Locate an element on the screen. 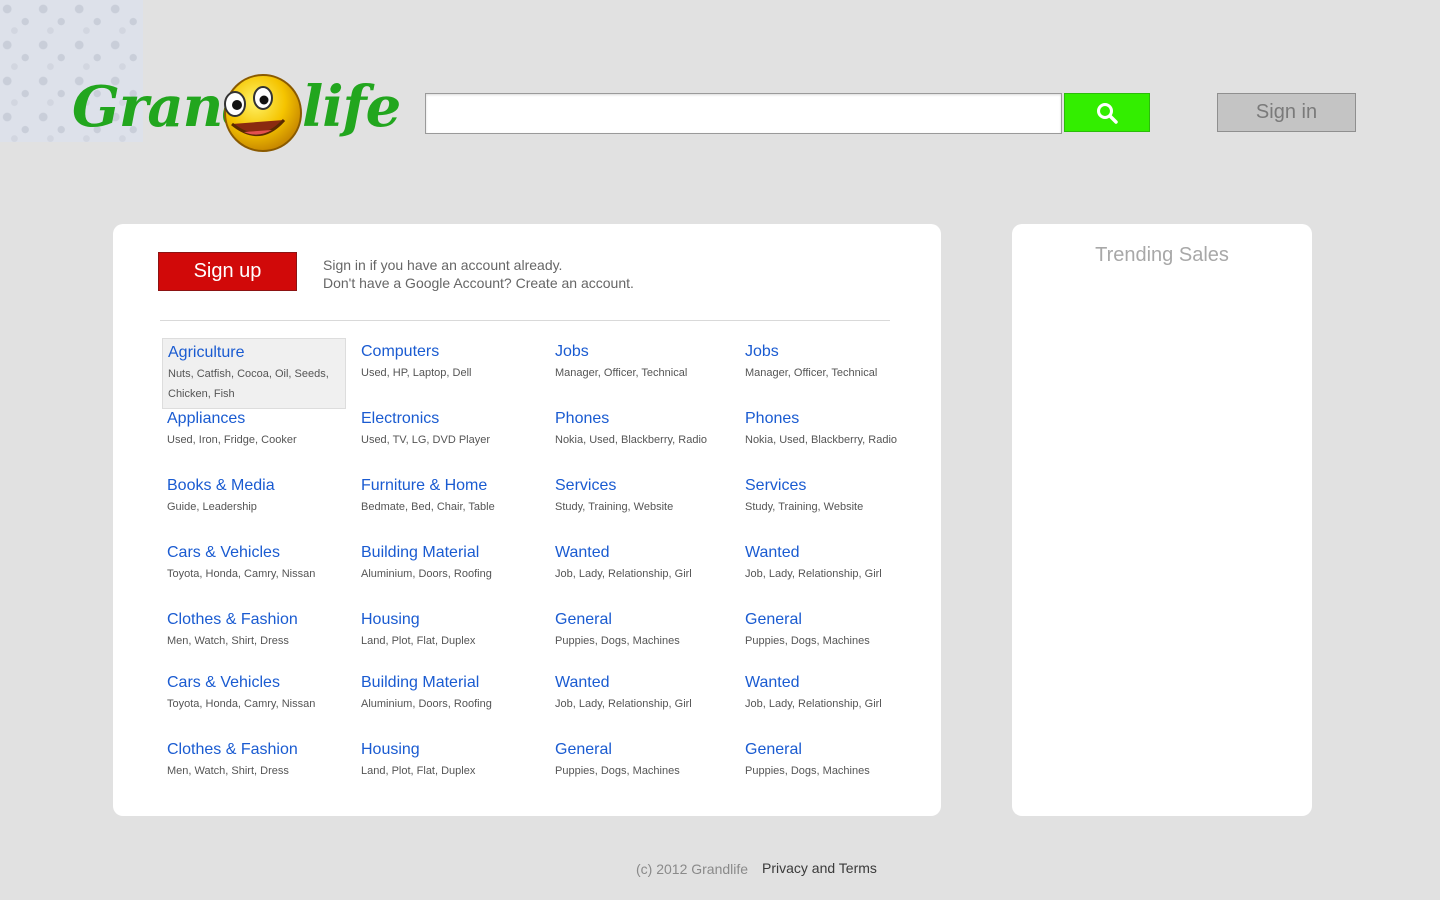 The image size is (1440, 900). signup-button: Sign up is located at coordinates (227, 271).